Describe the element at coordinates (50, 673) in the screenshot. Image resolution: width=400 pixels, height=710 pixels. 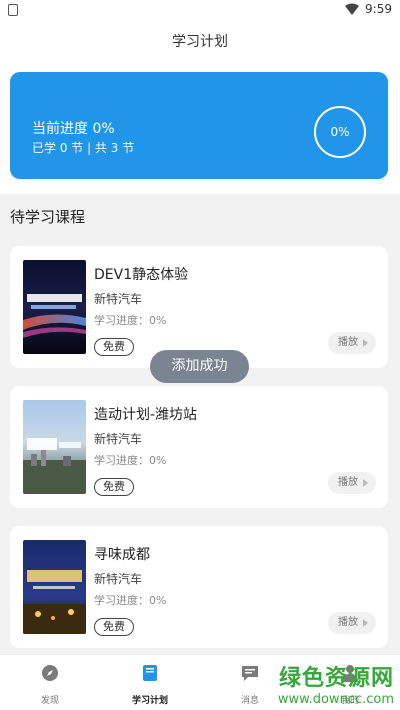
I see `compass-icon` at that location.